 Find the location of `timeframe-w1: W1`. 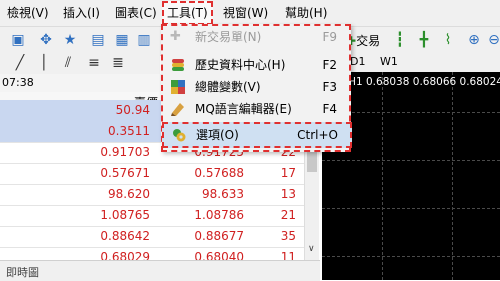

timeframe-w1: W1 is located at coordinates (389, 61).